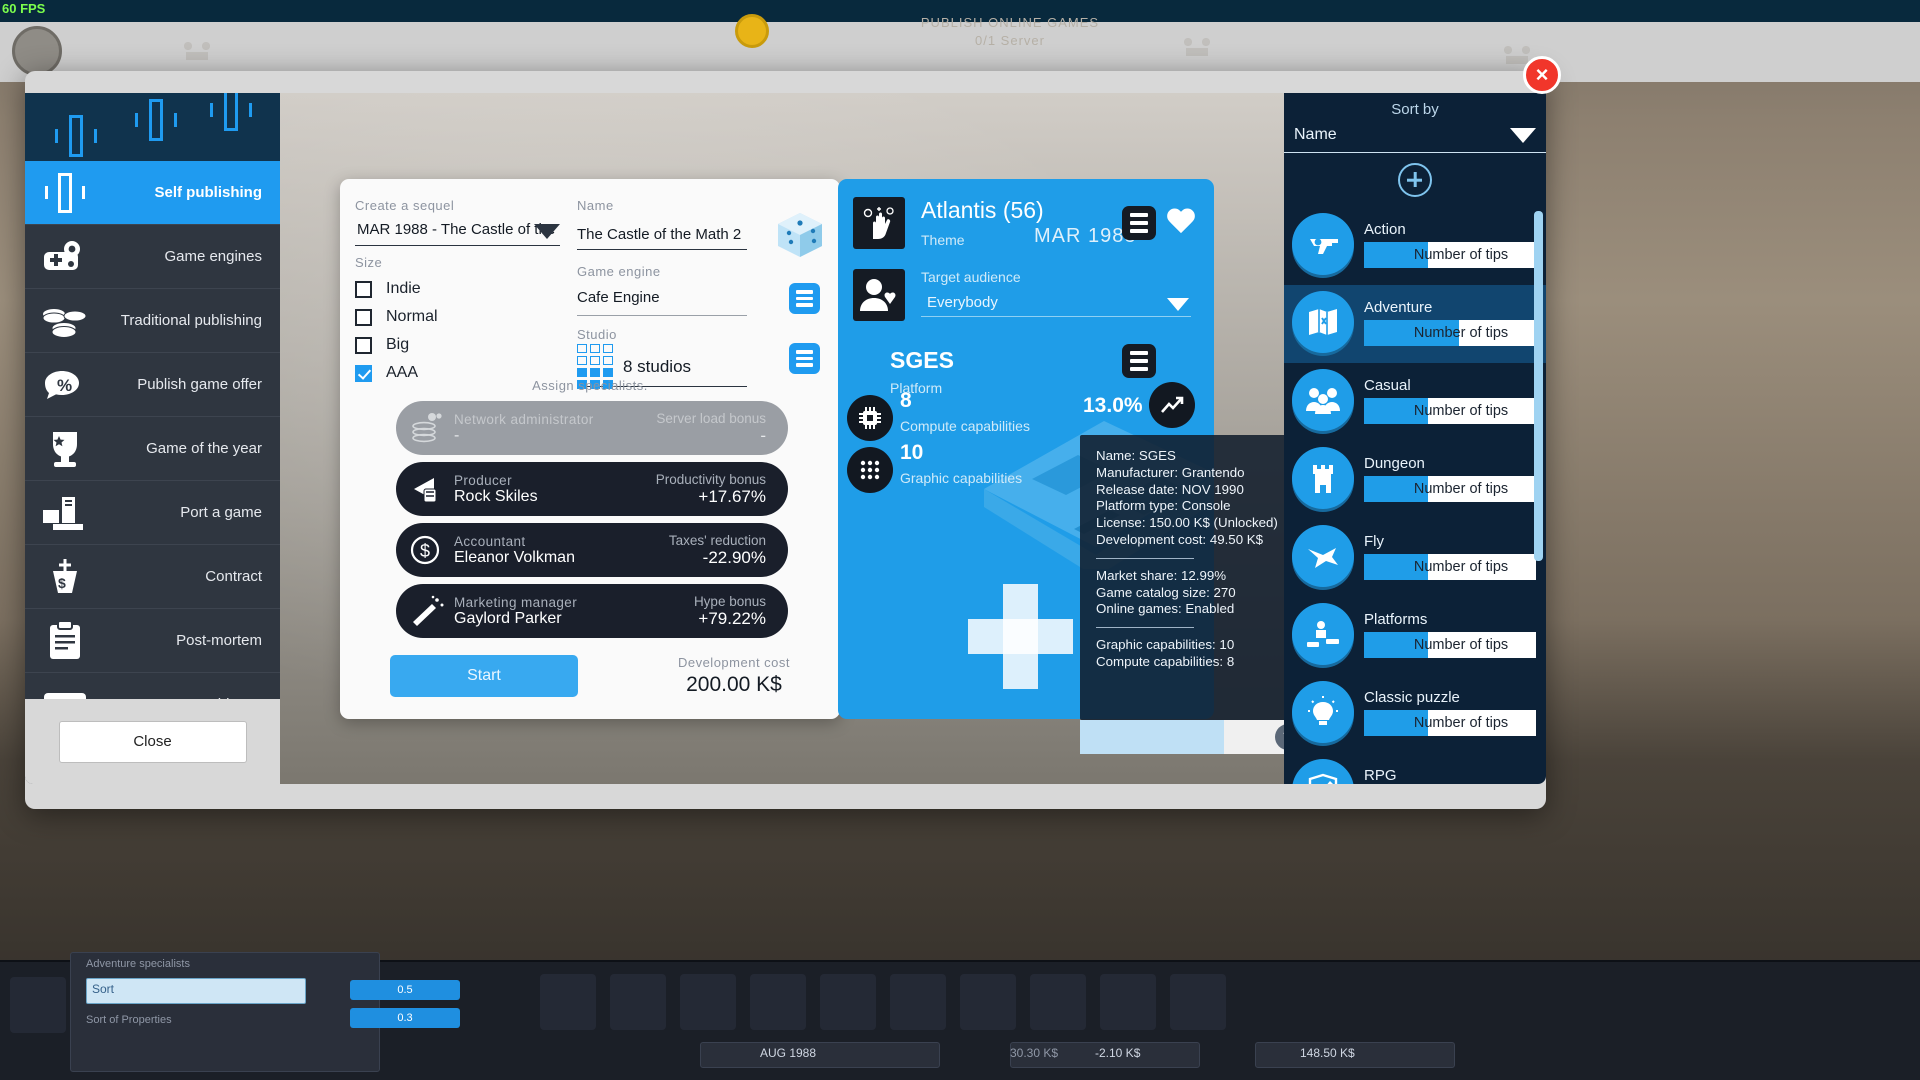 This screenshot has height=1080, width=1920. Describe the element at coordinates (398, 344) in the screenshot. I see `size-label-big: Big` at that location.